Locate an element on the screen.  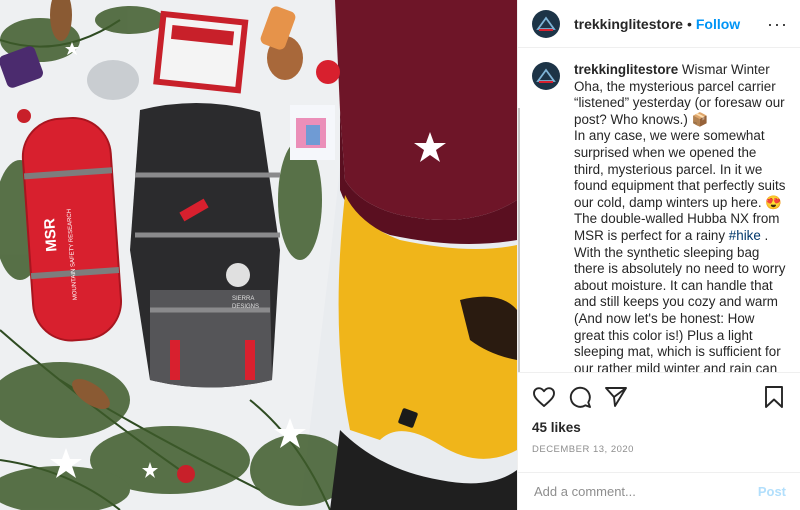
hashtag-link: #hike is located at coordinates (745, 235).